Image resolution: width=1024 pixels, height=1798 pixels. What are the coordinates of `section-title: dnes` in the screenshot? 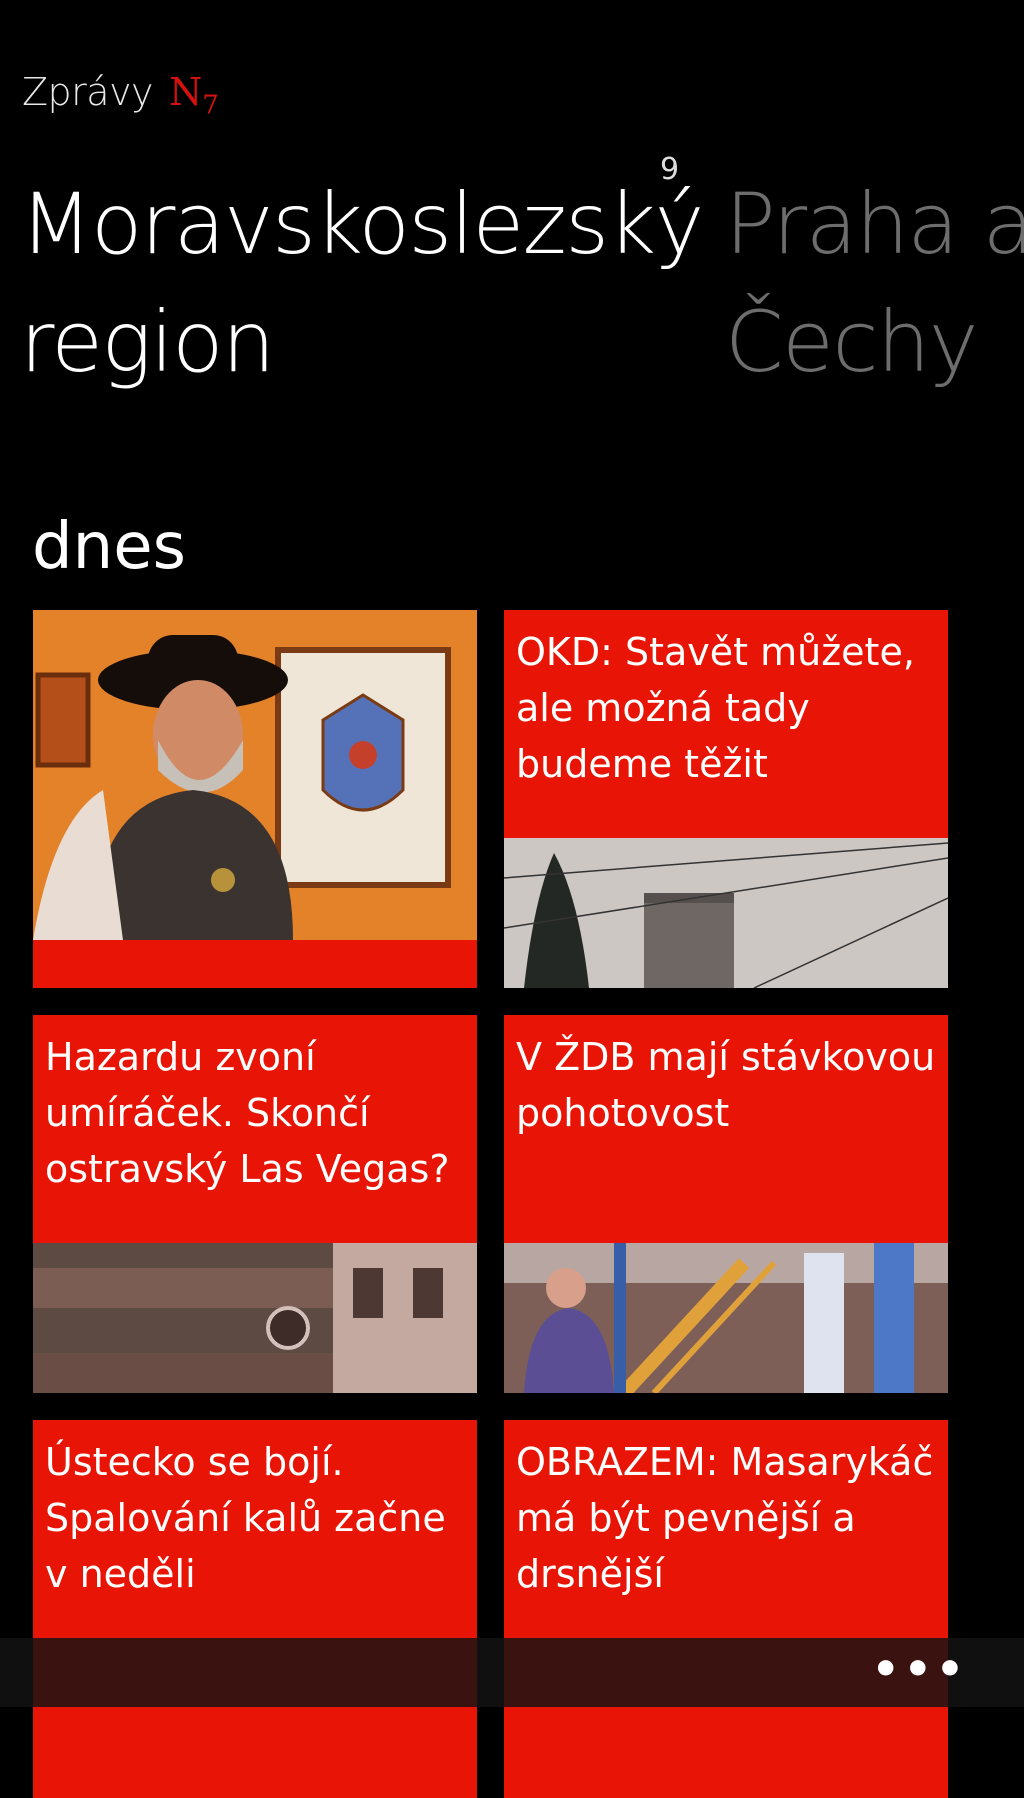 It's located at (109, 547).